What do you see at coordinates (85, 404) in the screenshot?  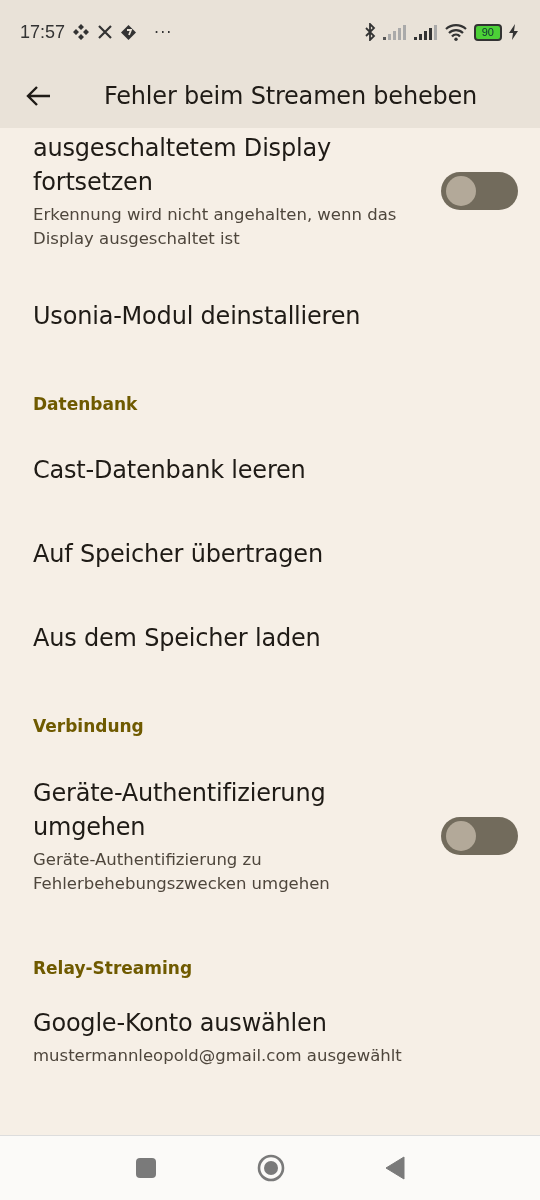 I see `section-header: Datenbank` at bounding box center [85, 404].